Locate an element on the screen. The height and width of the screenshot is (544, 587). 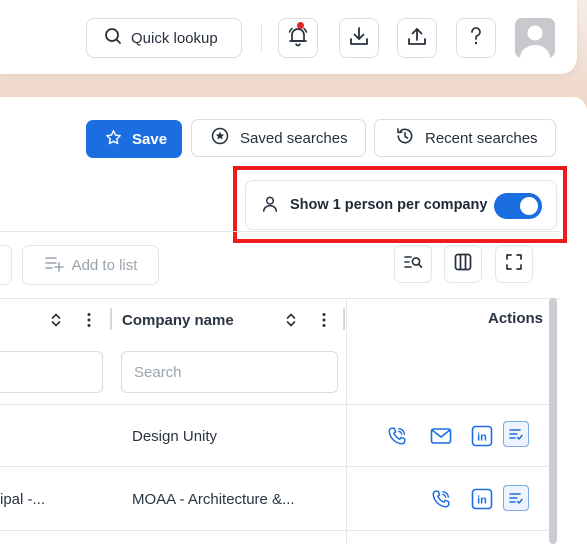
history-icon is located at coordinates (405, 138).